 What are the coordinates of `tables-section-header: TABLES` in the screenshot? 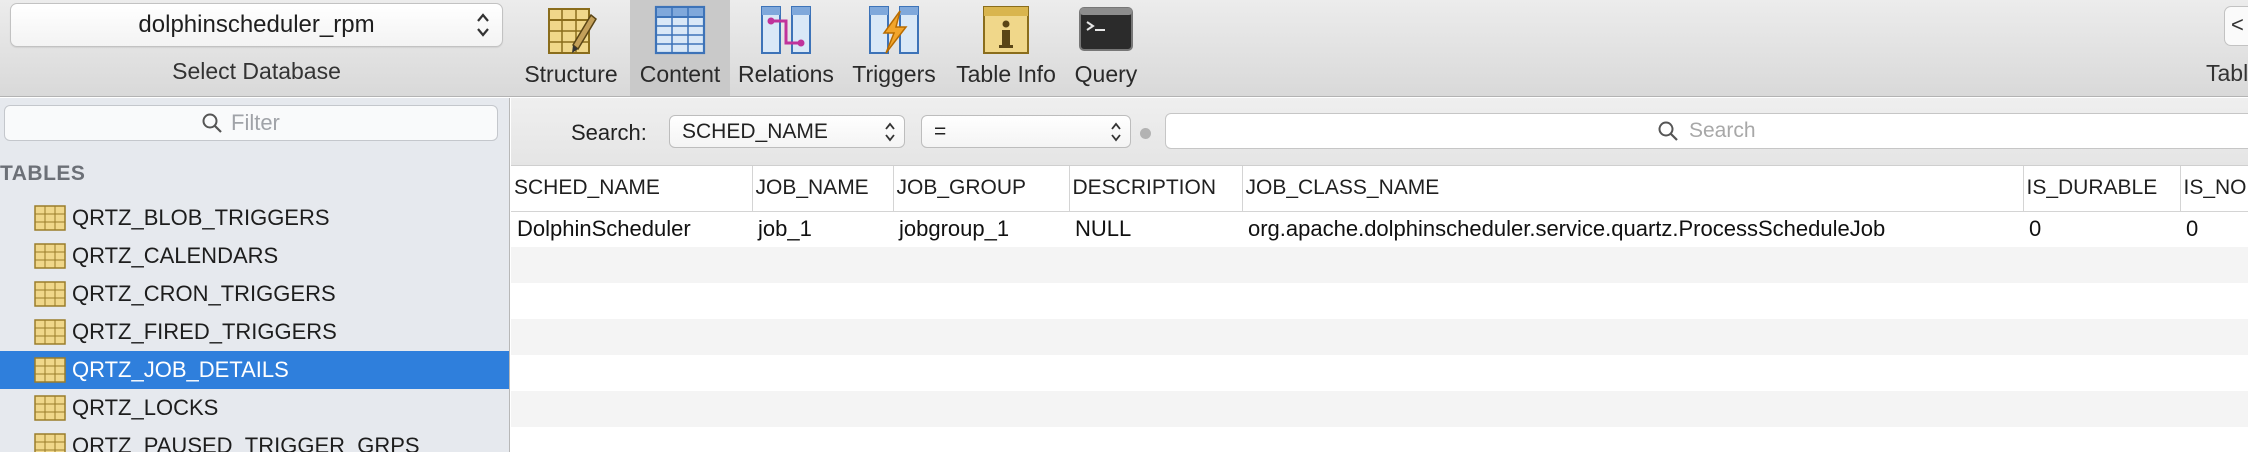 It's located at (43, 173).